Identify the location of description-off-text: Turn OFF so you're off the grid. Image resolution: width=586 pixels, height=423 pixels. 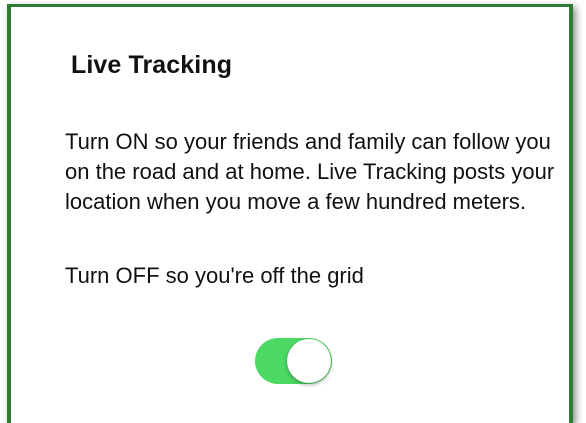
(214, 275).